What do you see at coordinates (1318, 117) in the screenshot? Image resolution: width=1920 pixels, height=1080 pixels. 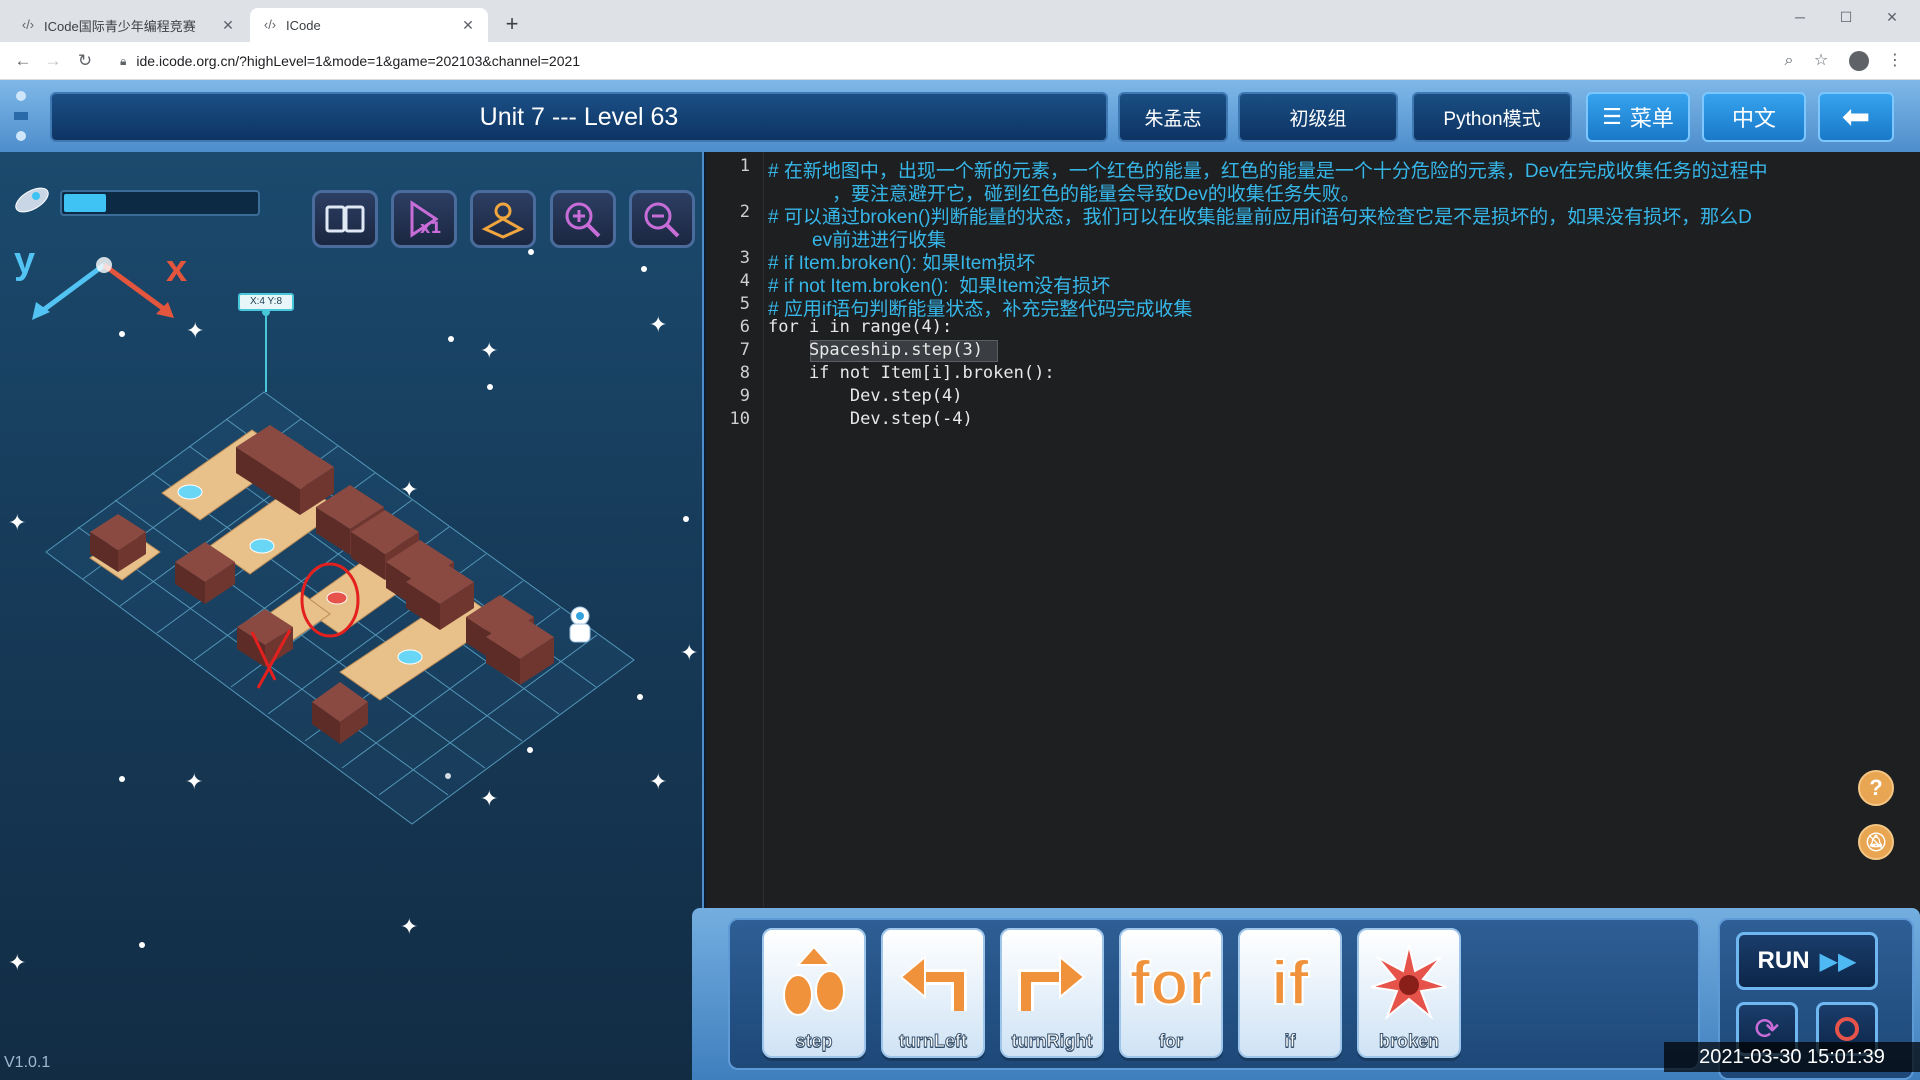 I see `group-button: 初级组` at bounding box center [1318, 117].